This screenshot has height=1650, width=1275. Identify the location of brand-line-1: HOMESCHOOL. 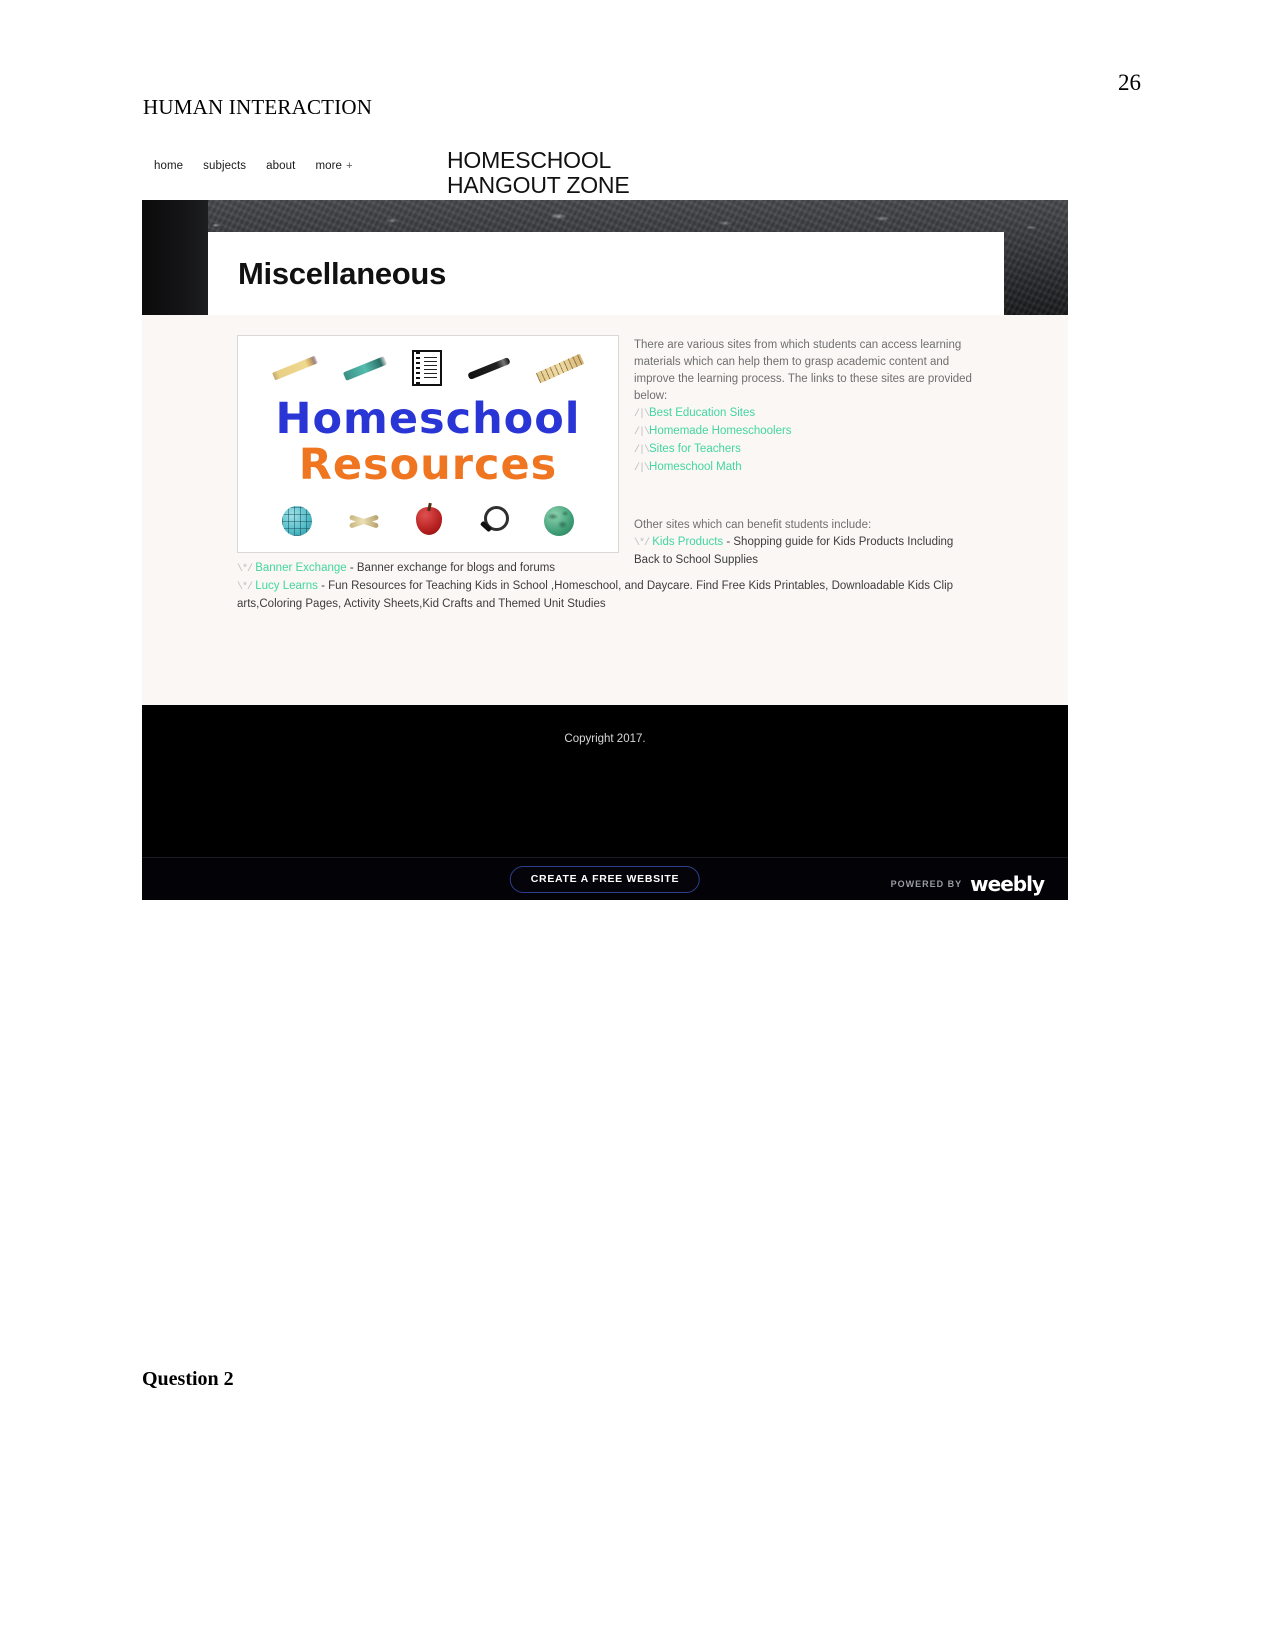
(529, 160).